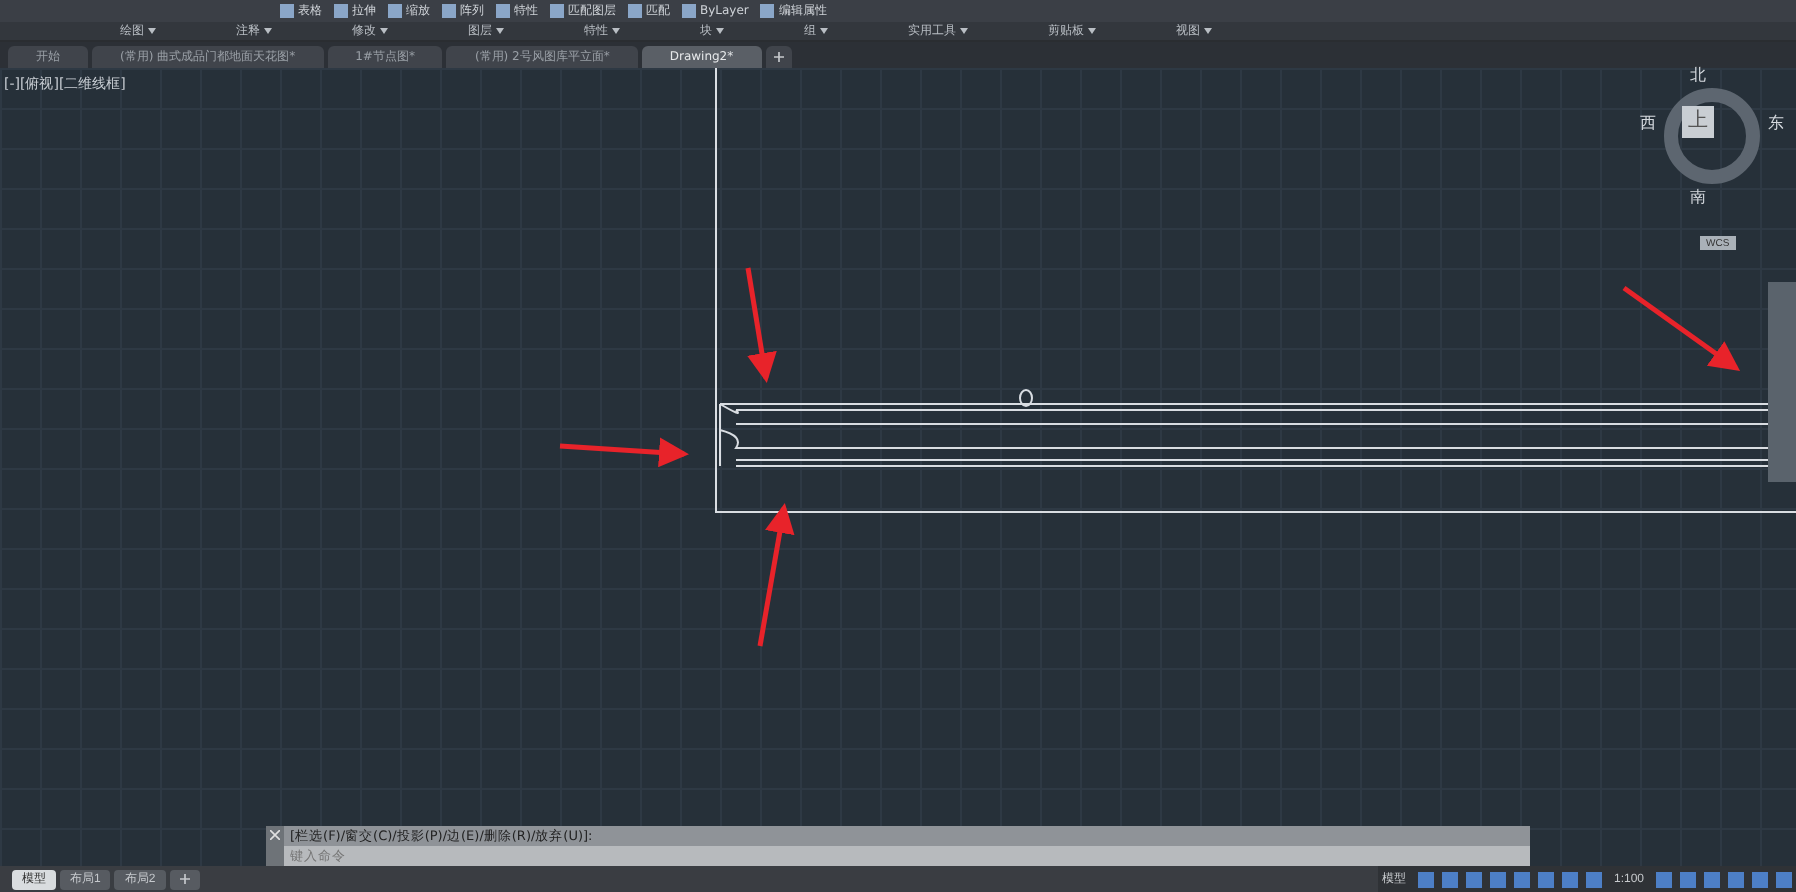  Describe the element at coordinates (1776, 123) in the screenshot. I see `compass-label: 东` at that location.